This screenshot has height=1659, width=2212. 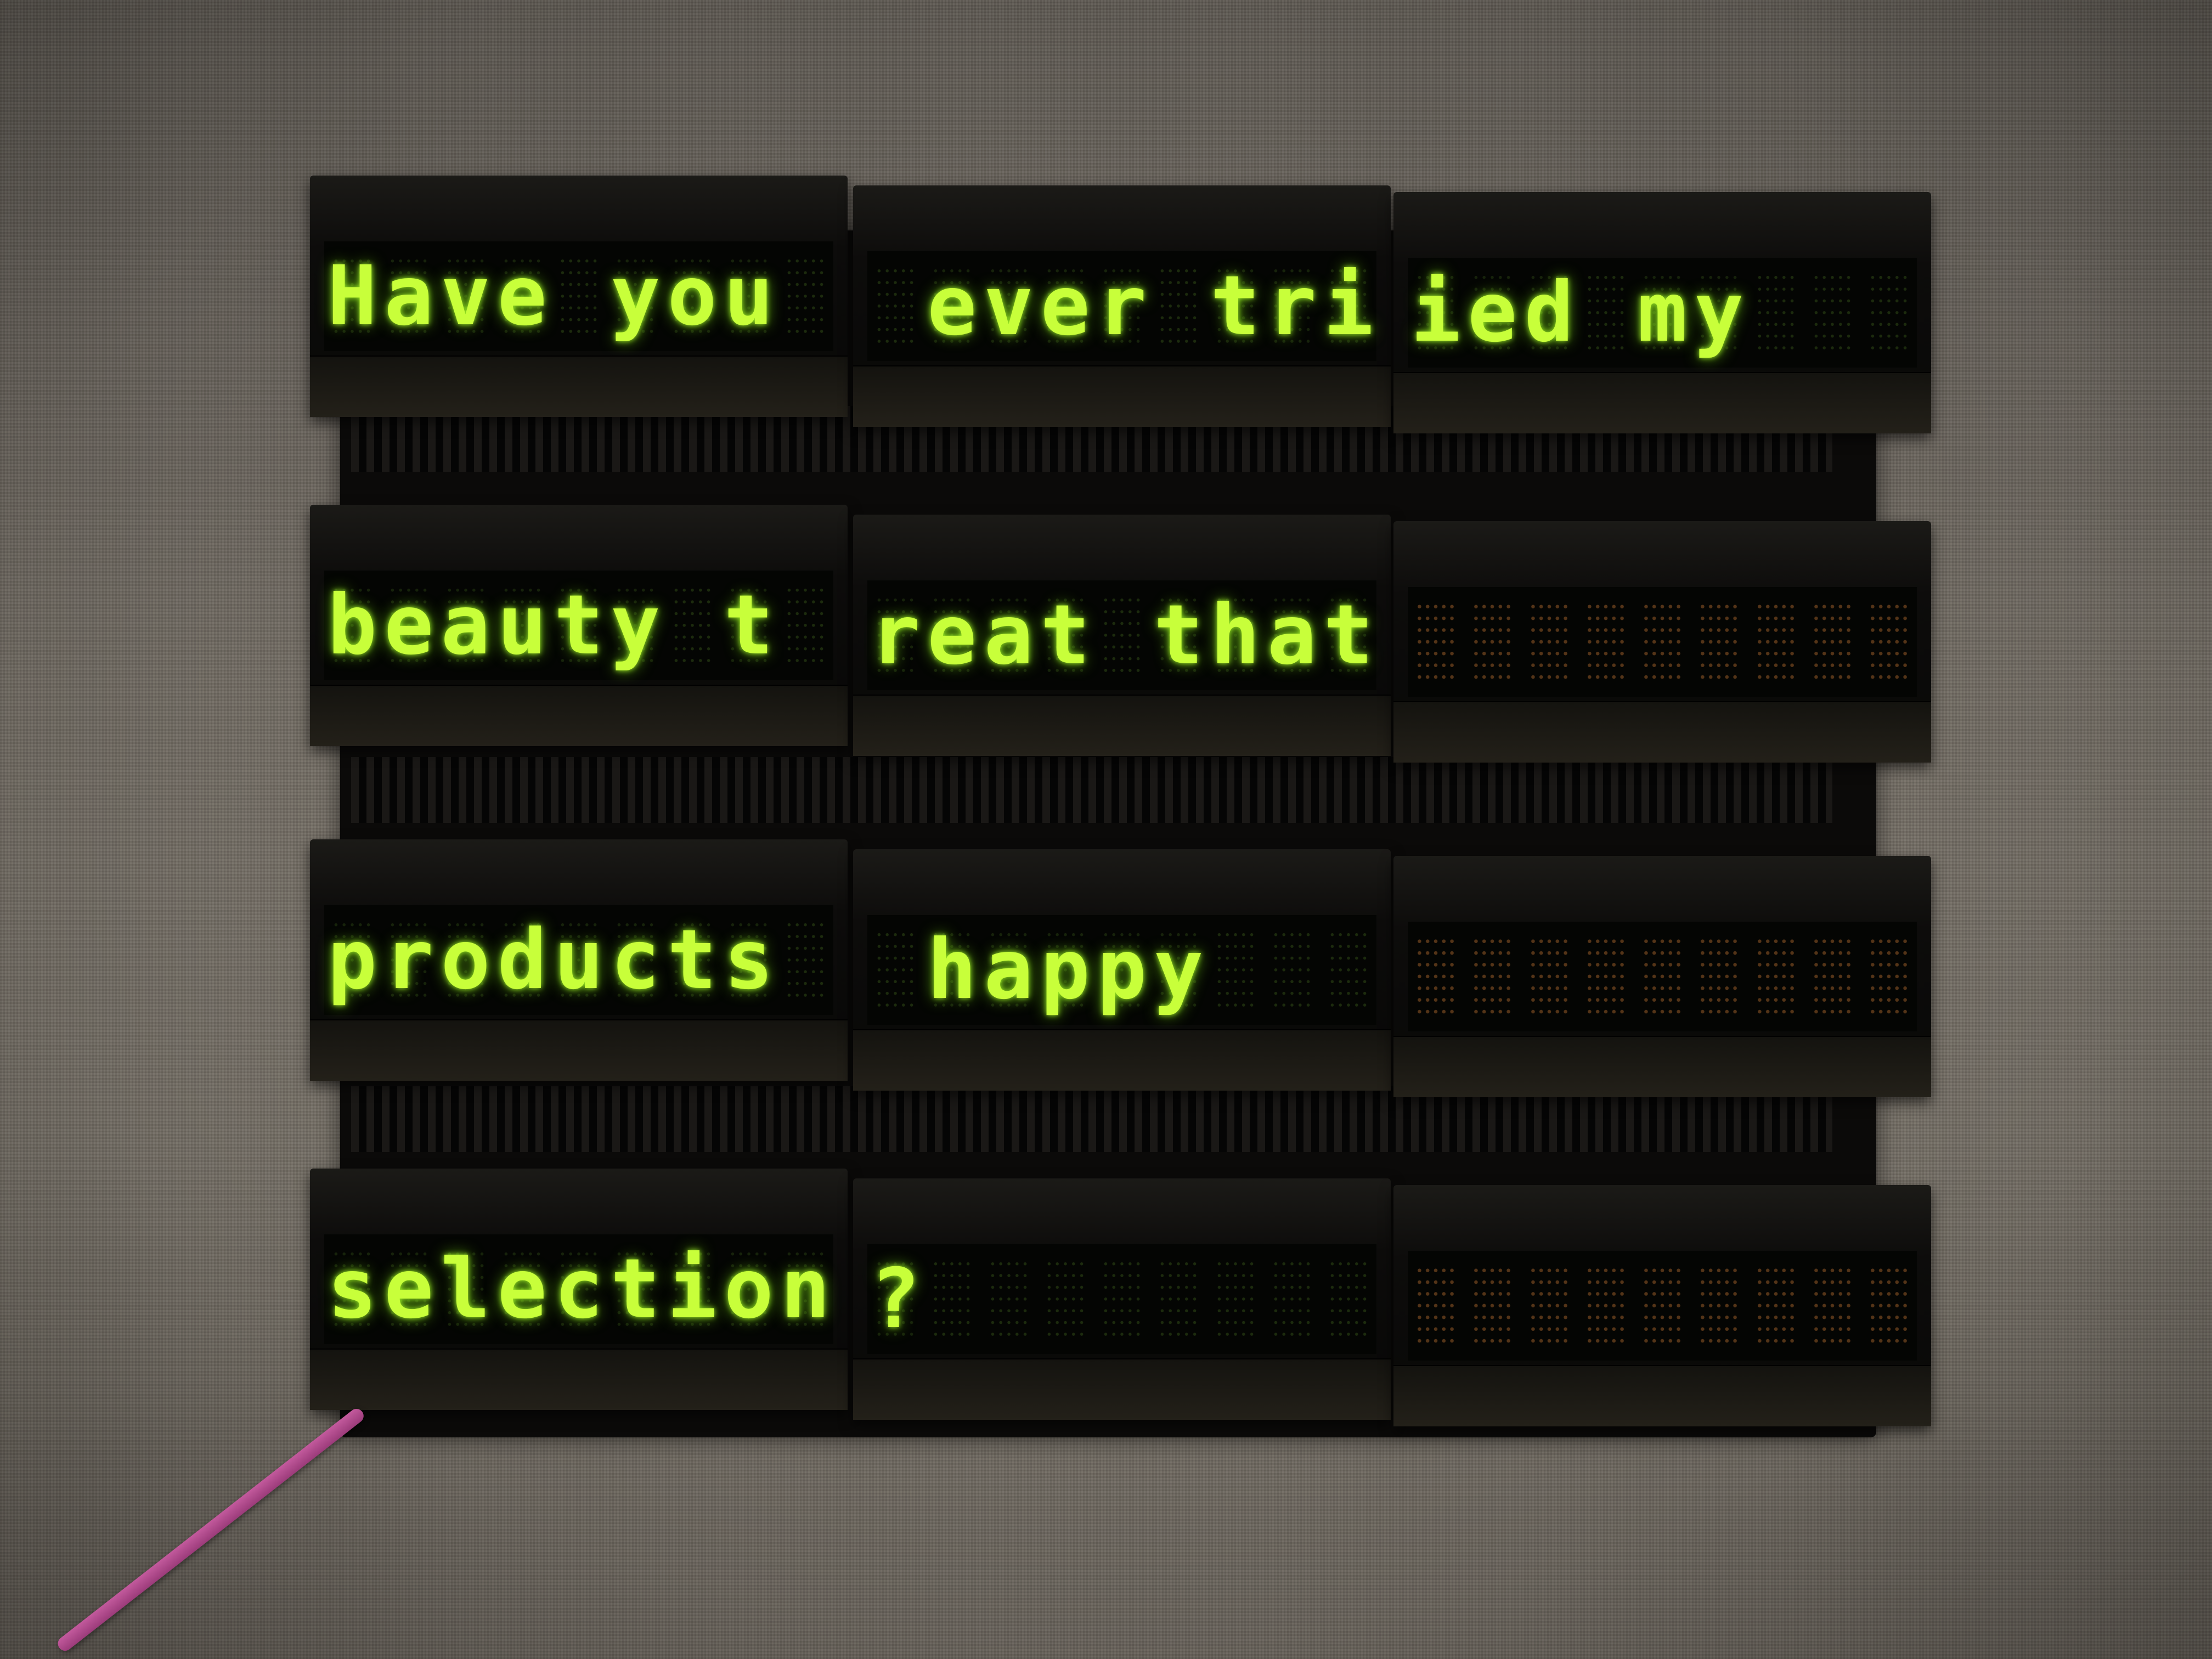 I want to click on matrix-character: o, so click(x=749, y=1289).